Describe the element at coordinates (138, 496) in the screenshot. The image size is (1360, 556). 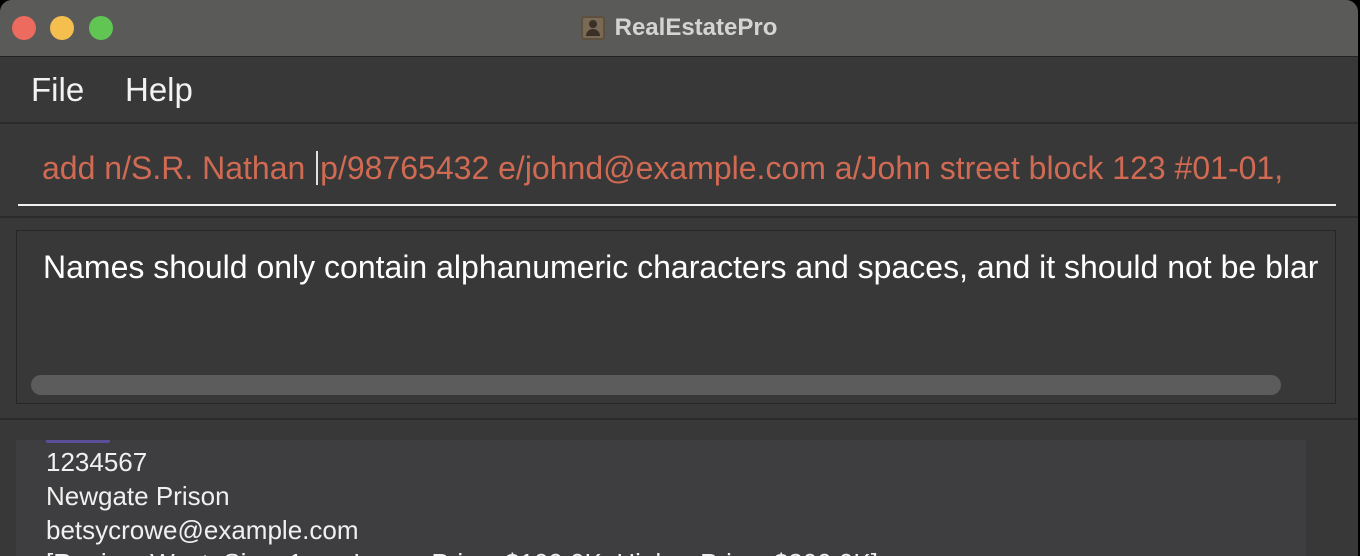
I see `person-address: Newgate Prison` at that location.